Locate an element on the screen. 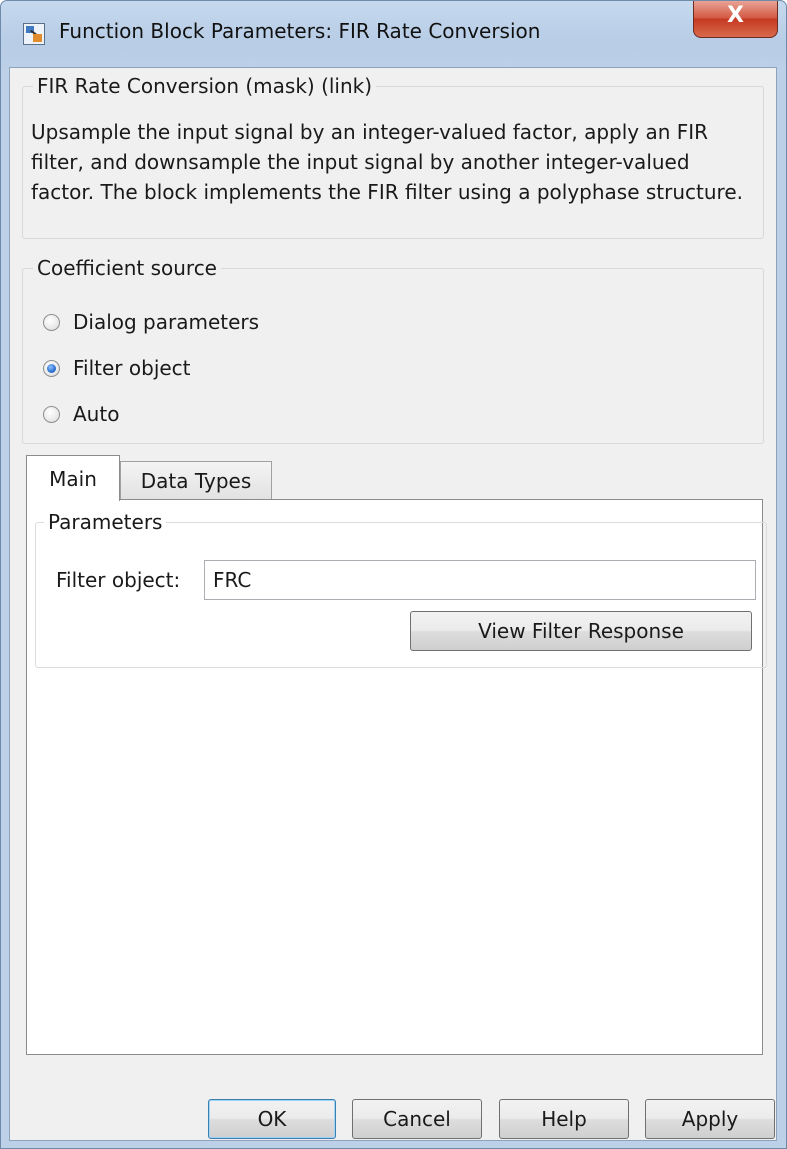 The width and height of the screenshot is (787, 1149). coefficient-source-legend: Coefficient source is located at coordinates (127, 268).